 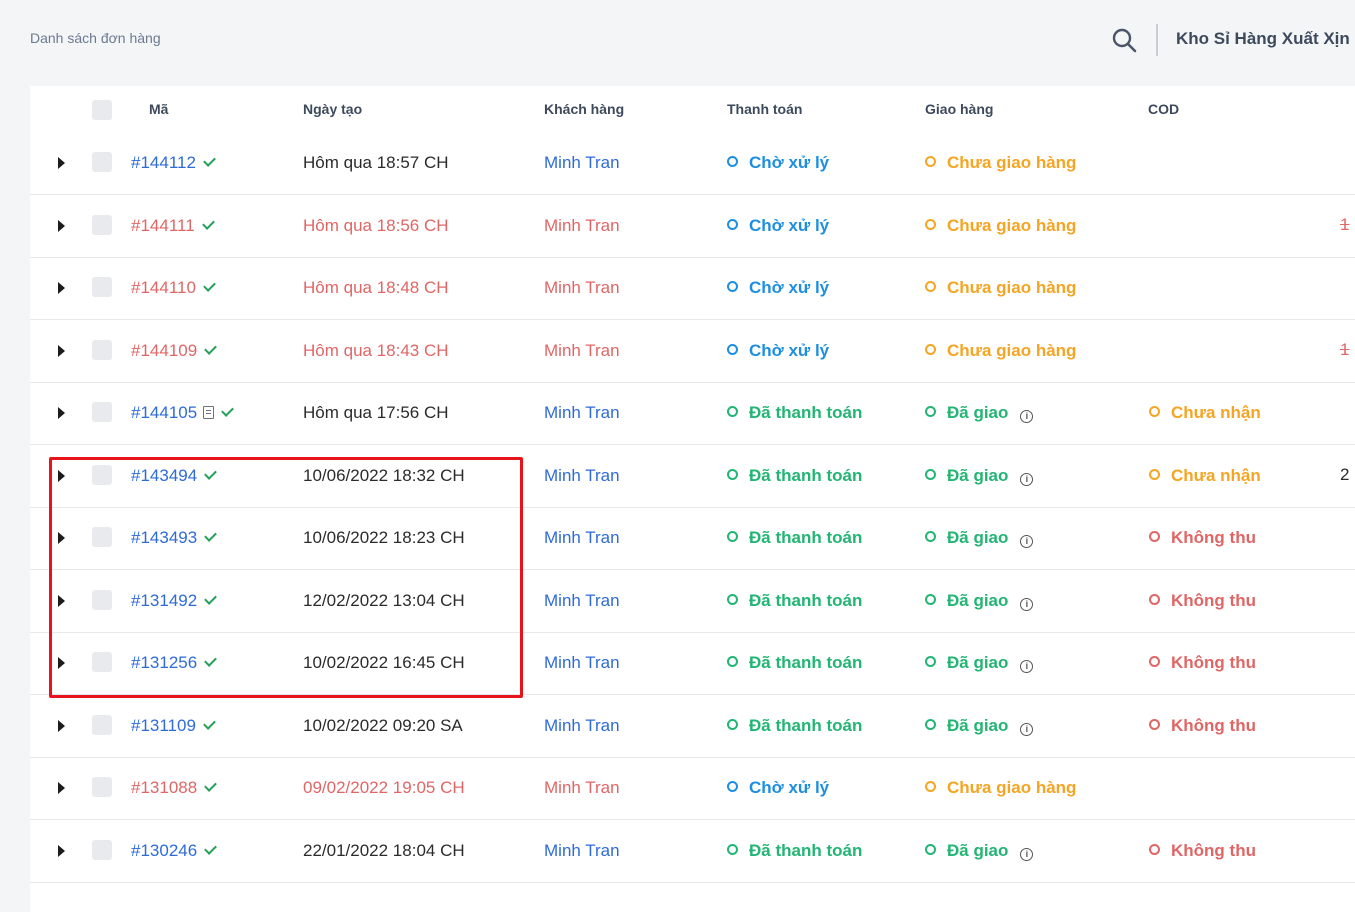 I want to click on order-code-text: #144112, so click(x=163, y=162).